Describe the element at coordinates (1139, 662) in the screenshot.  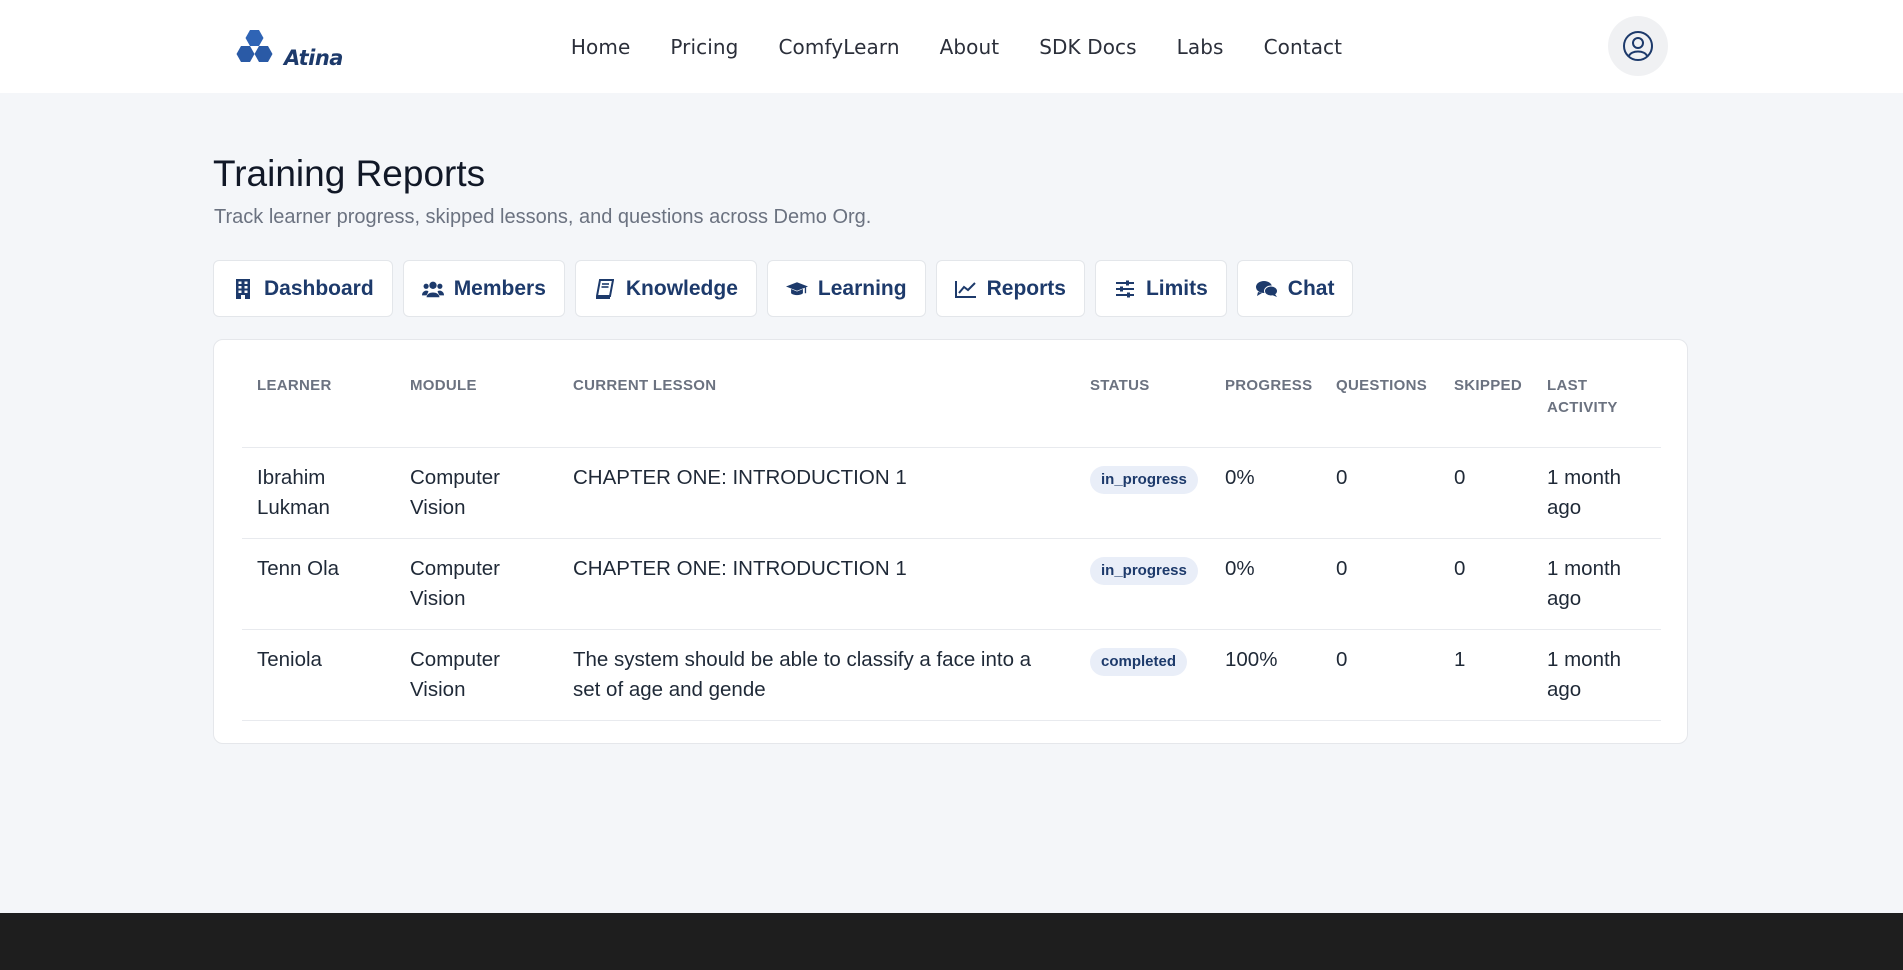
I see `status-badge: completed` at that location.